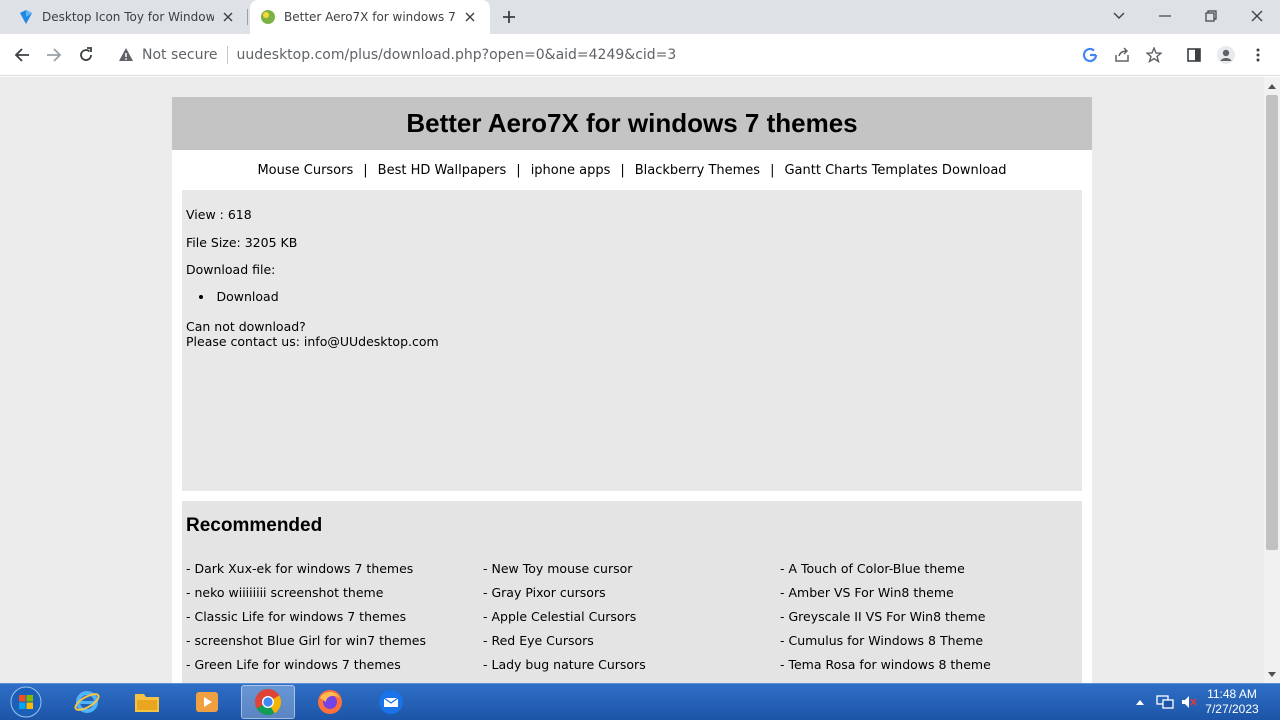  Describe the element at coordinates (334, 592) in the screenshot. I see `recommended-link: - neko wiiiiiiii screenshot theme` at that location.